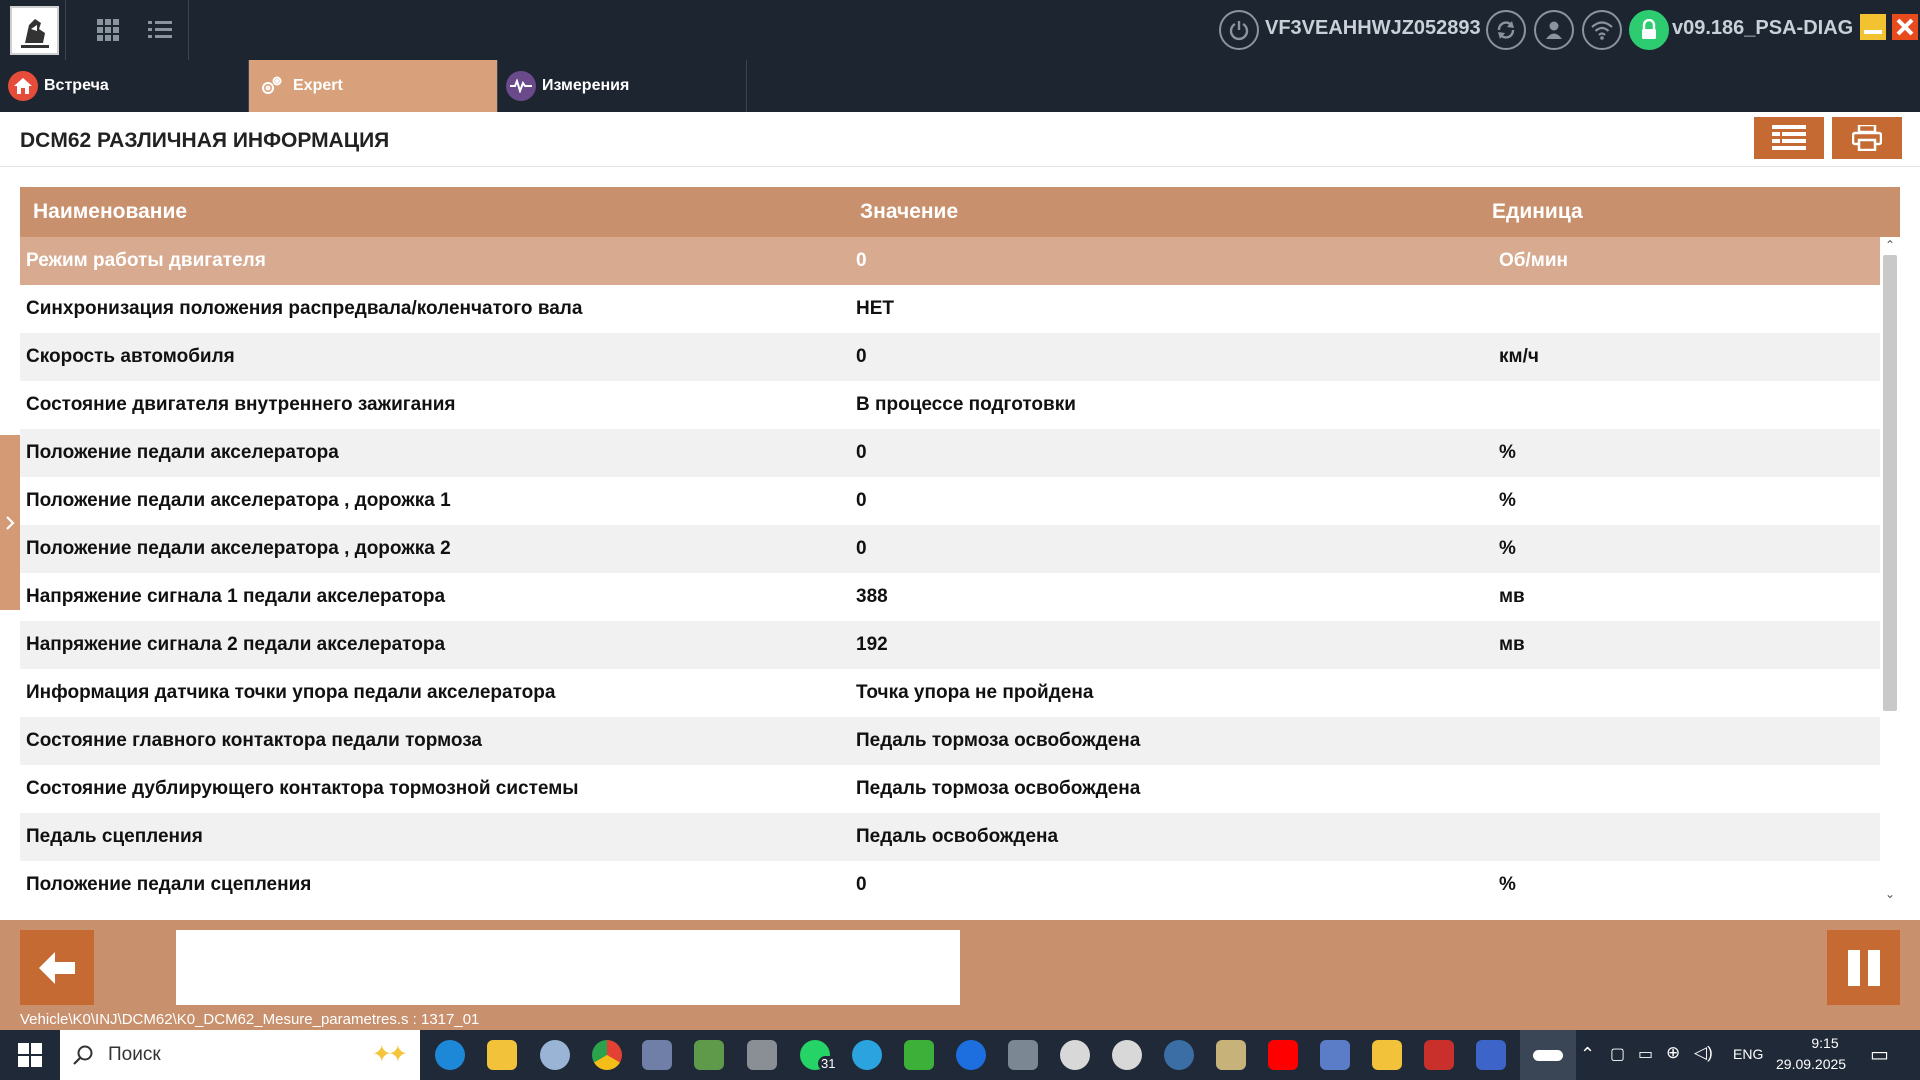  I want to click on wifi-button, so click(1602, 30).